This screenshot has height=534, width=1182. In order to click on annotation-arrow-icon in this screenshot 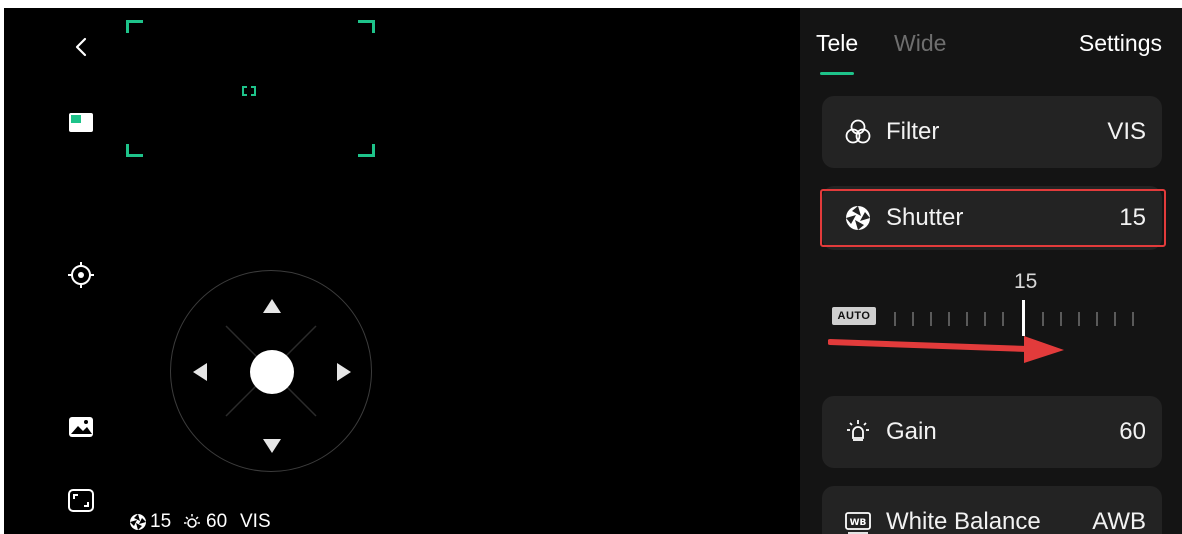, I will do `click(946, 349)`.